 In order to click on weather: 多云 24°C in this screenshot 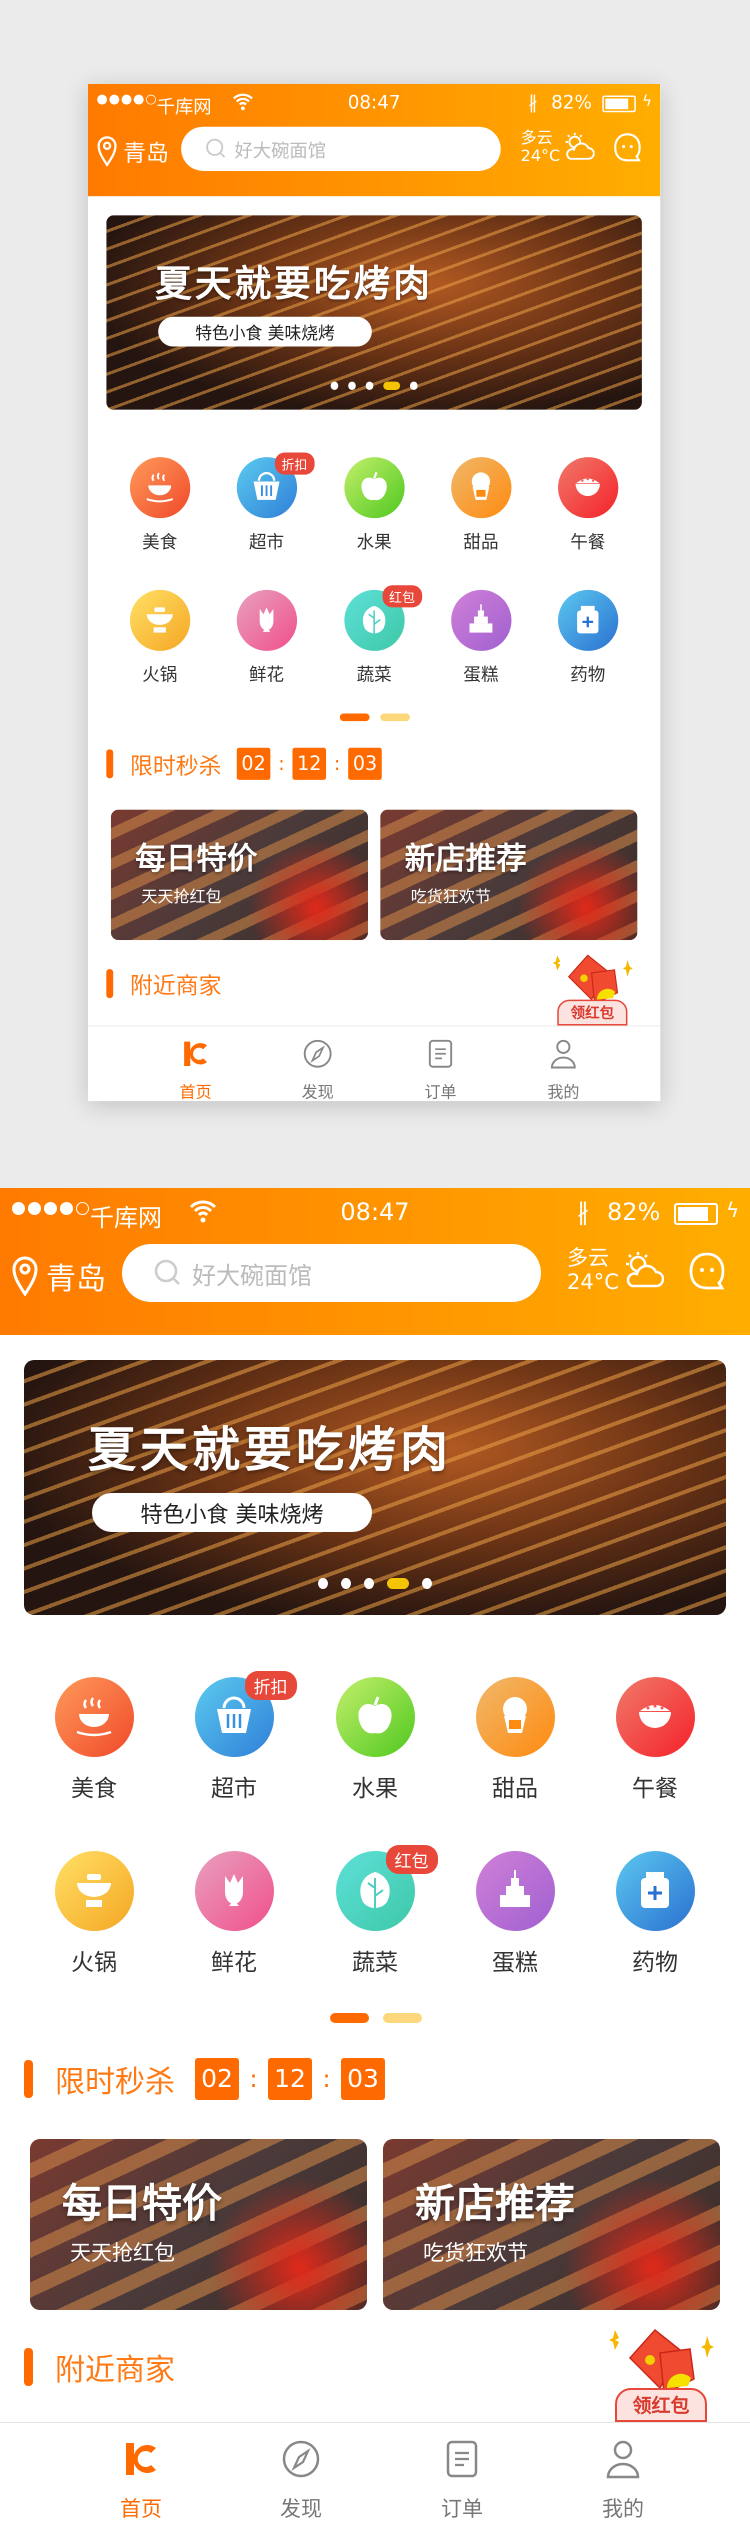, I will do `click(541, 146)`.